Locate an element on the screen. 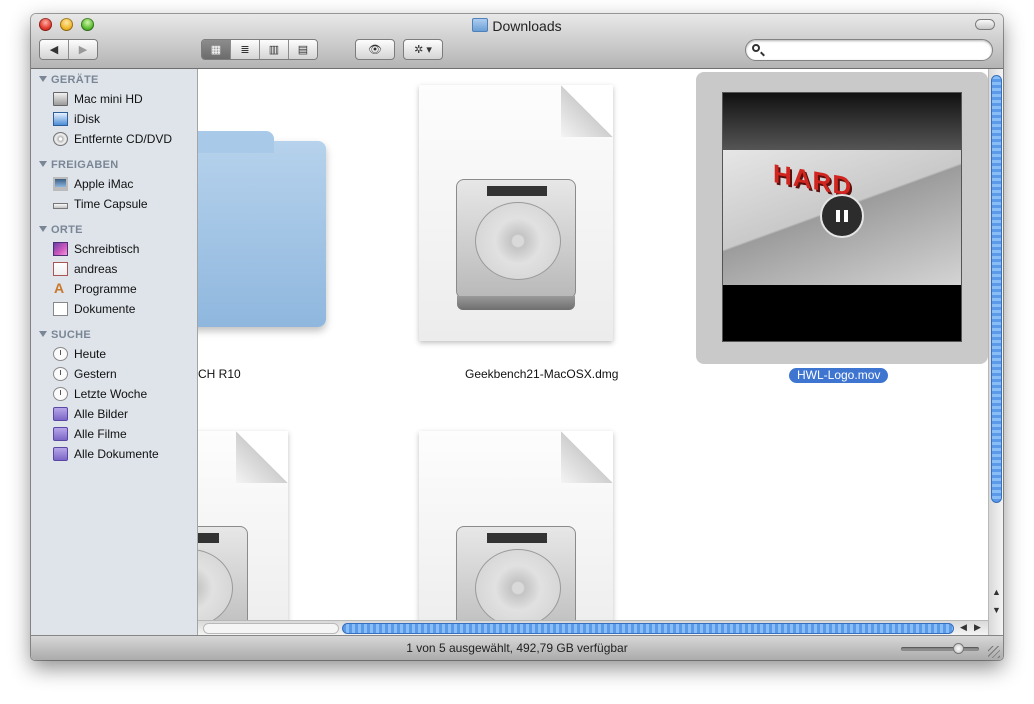  sidebar-item-today: Heute is located at coordinates (79, 354).